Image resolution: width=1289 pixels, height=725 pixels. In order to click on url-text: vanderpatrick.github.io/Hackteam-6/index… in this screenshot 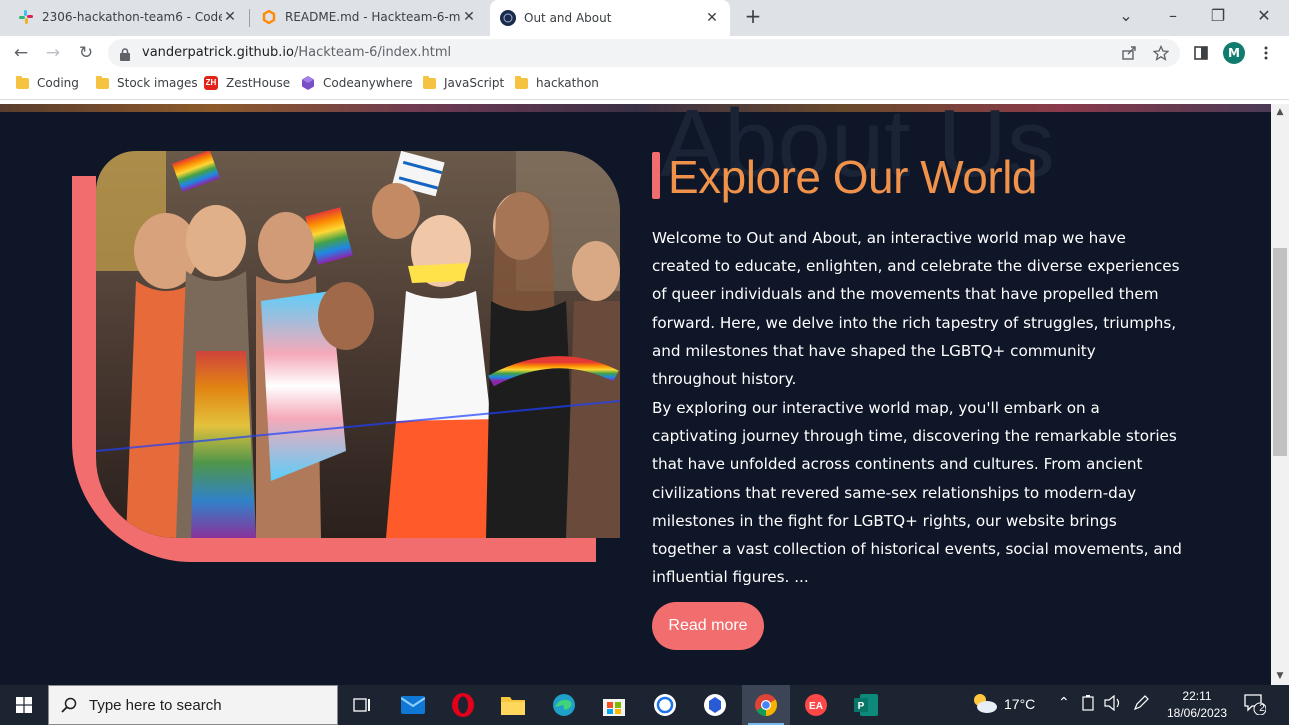, I will do `click(297, 52)`.